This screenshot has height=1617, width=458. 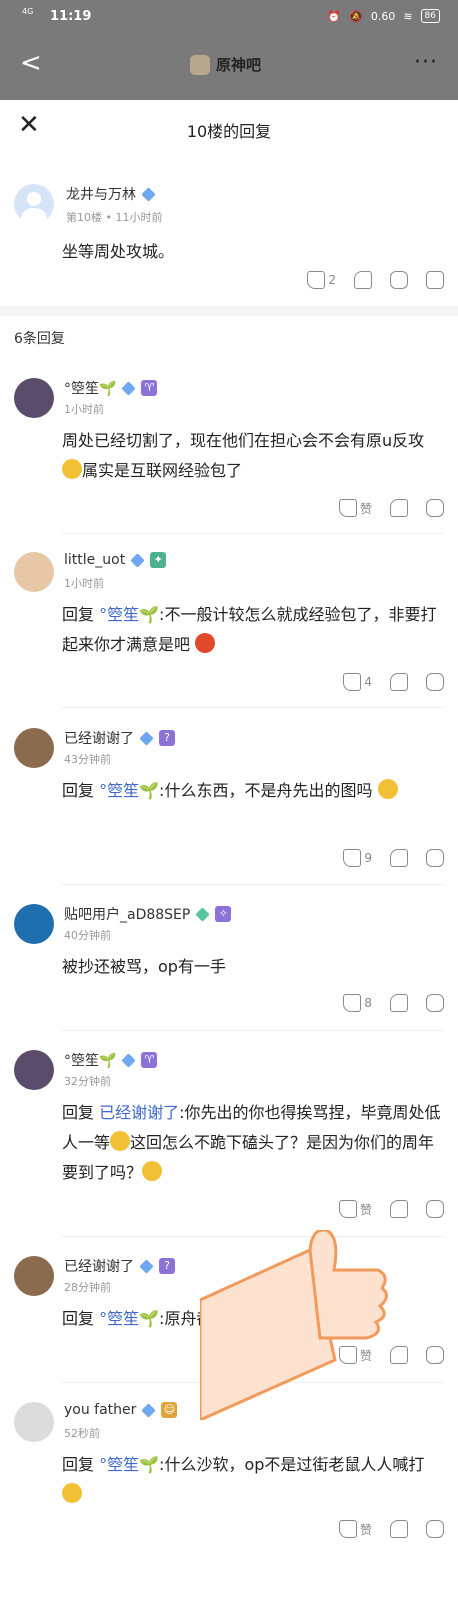 What do you see at coordinates (194, 1318) in the screenshot?
I see `reply-text: :原舟都玩` at bounding box center [194, 1318].